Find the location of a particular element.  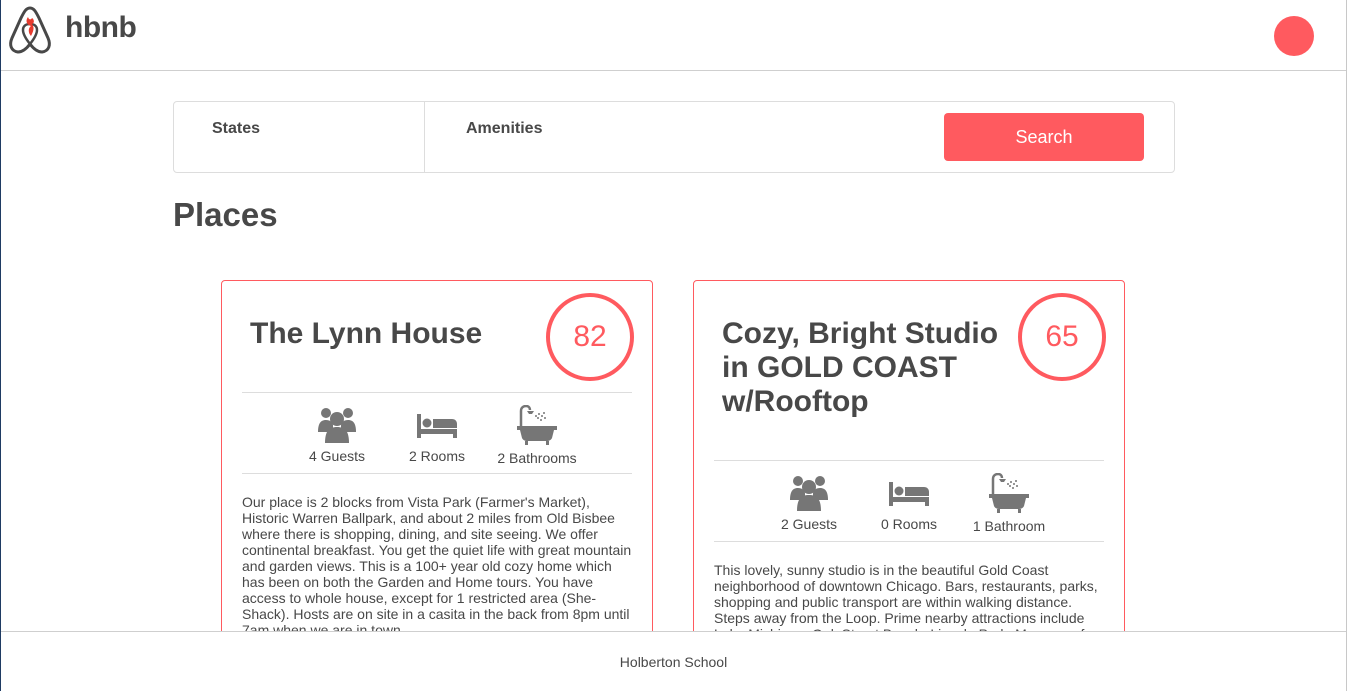

place-info: 2 Guests 0 Rooms 1 Bathroom is located at coordinates (909, 501).